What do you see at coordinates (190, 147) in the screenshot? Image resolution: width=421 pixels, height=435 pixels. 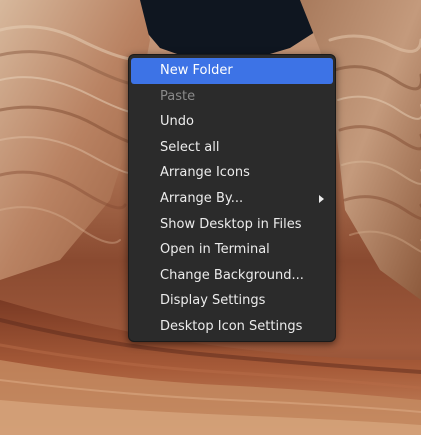 I see `menu-item-label: Select all` at bounding box center [190, 147].